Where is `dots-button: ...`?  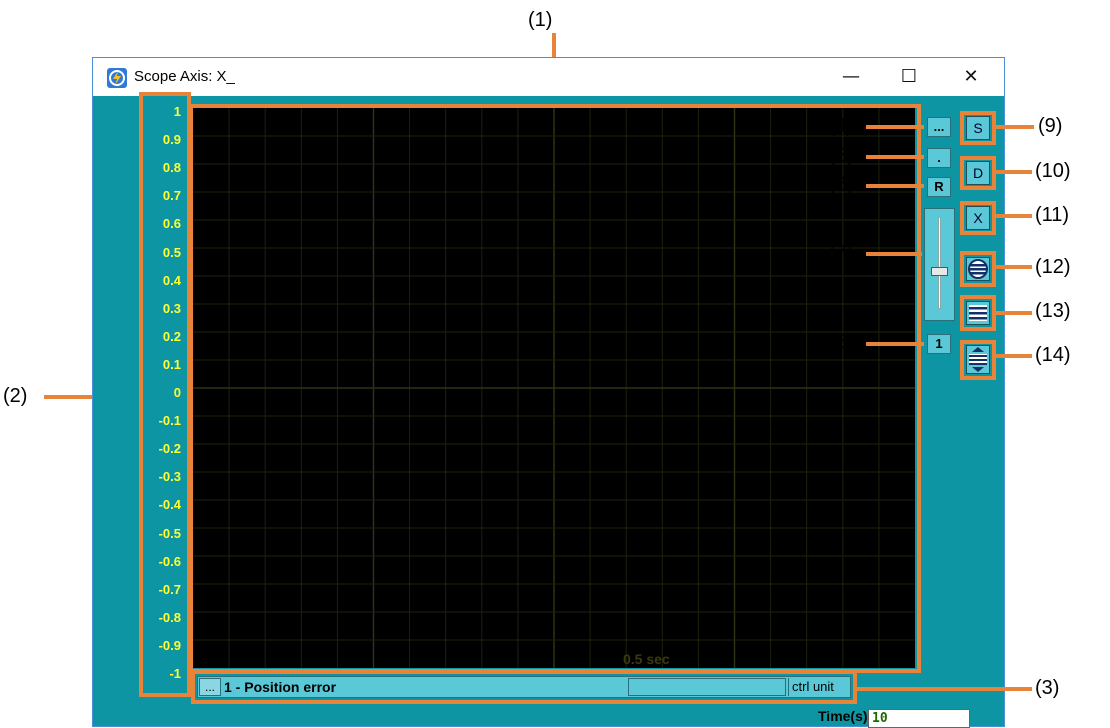 dots-button: ... is located at coordinates (939, 127).